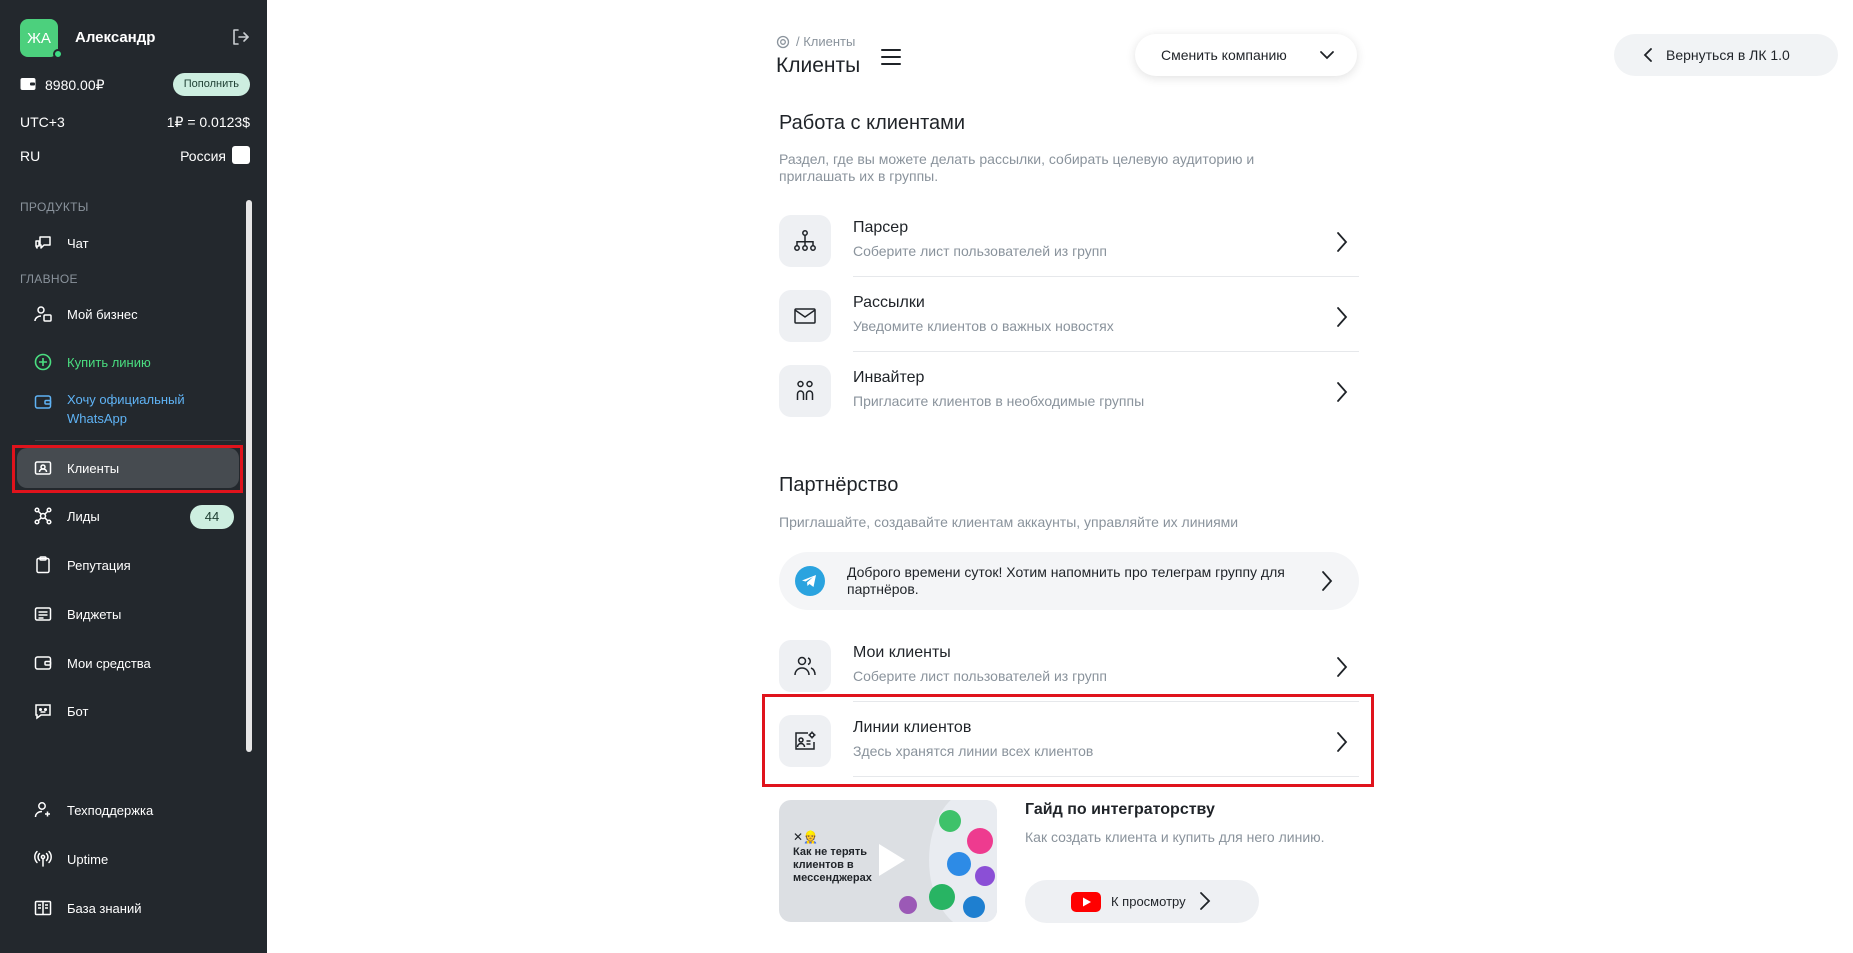  I want to click on sidebar-item-leads: Лиды 44, so click(128, 516).